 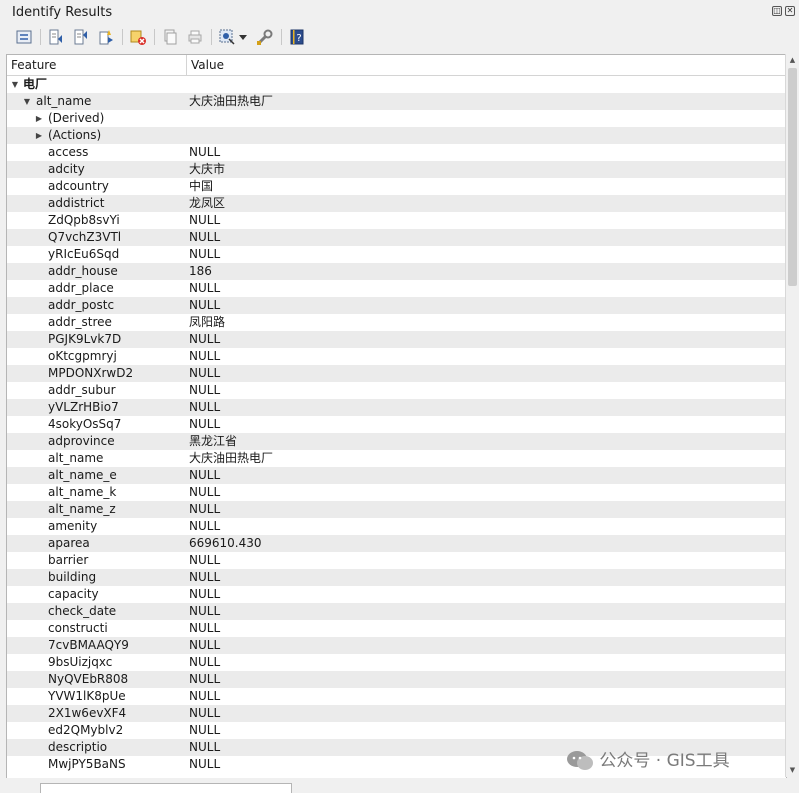 I want to click on table-row: MPDONXrwD2 NULL, so click(x=396, y=373).